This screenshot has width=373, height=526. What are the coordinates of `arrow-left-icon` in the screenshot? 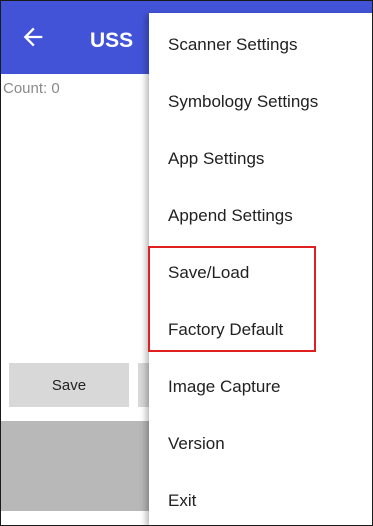 It's located at (33, 37).